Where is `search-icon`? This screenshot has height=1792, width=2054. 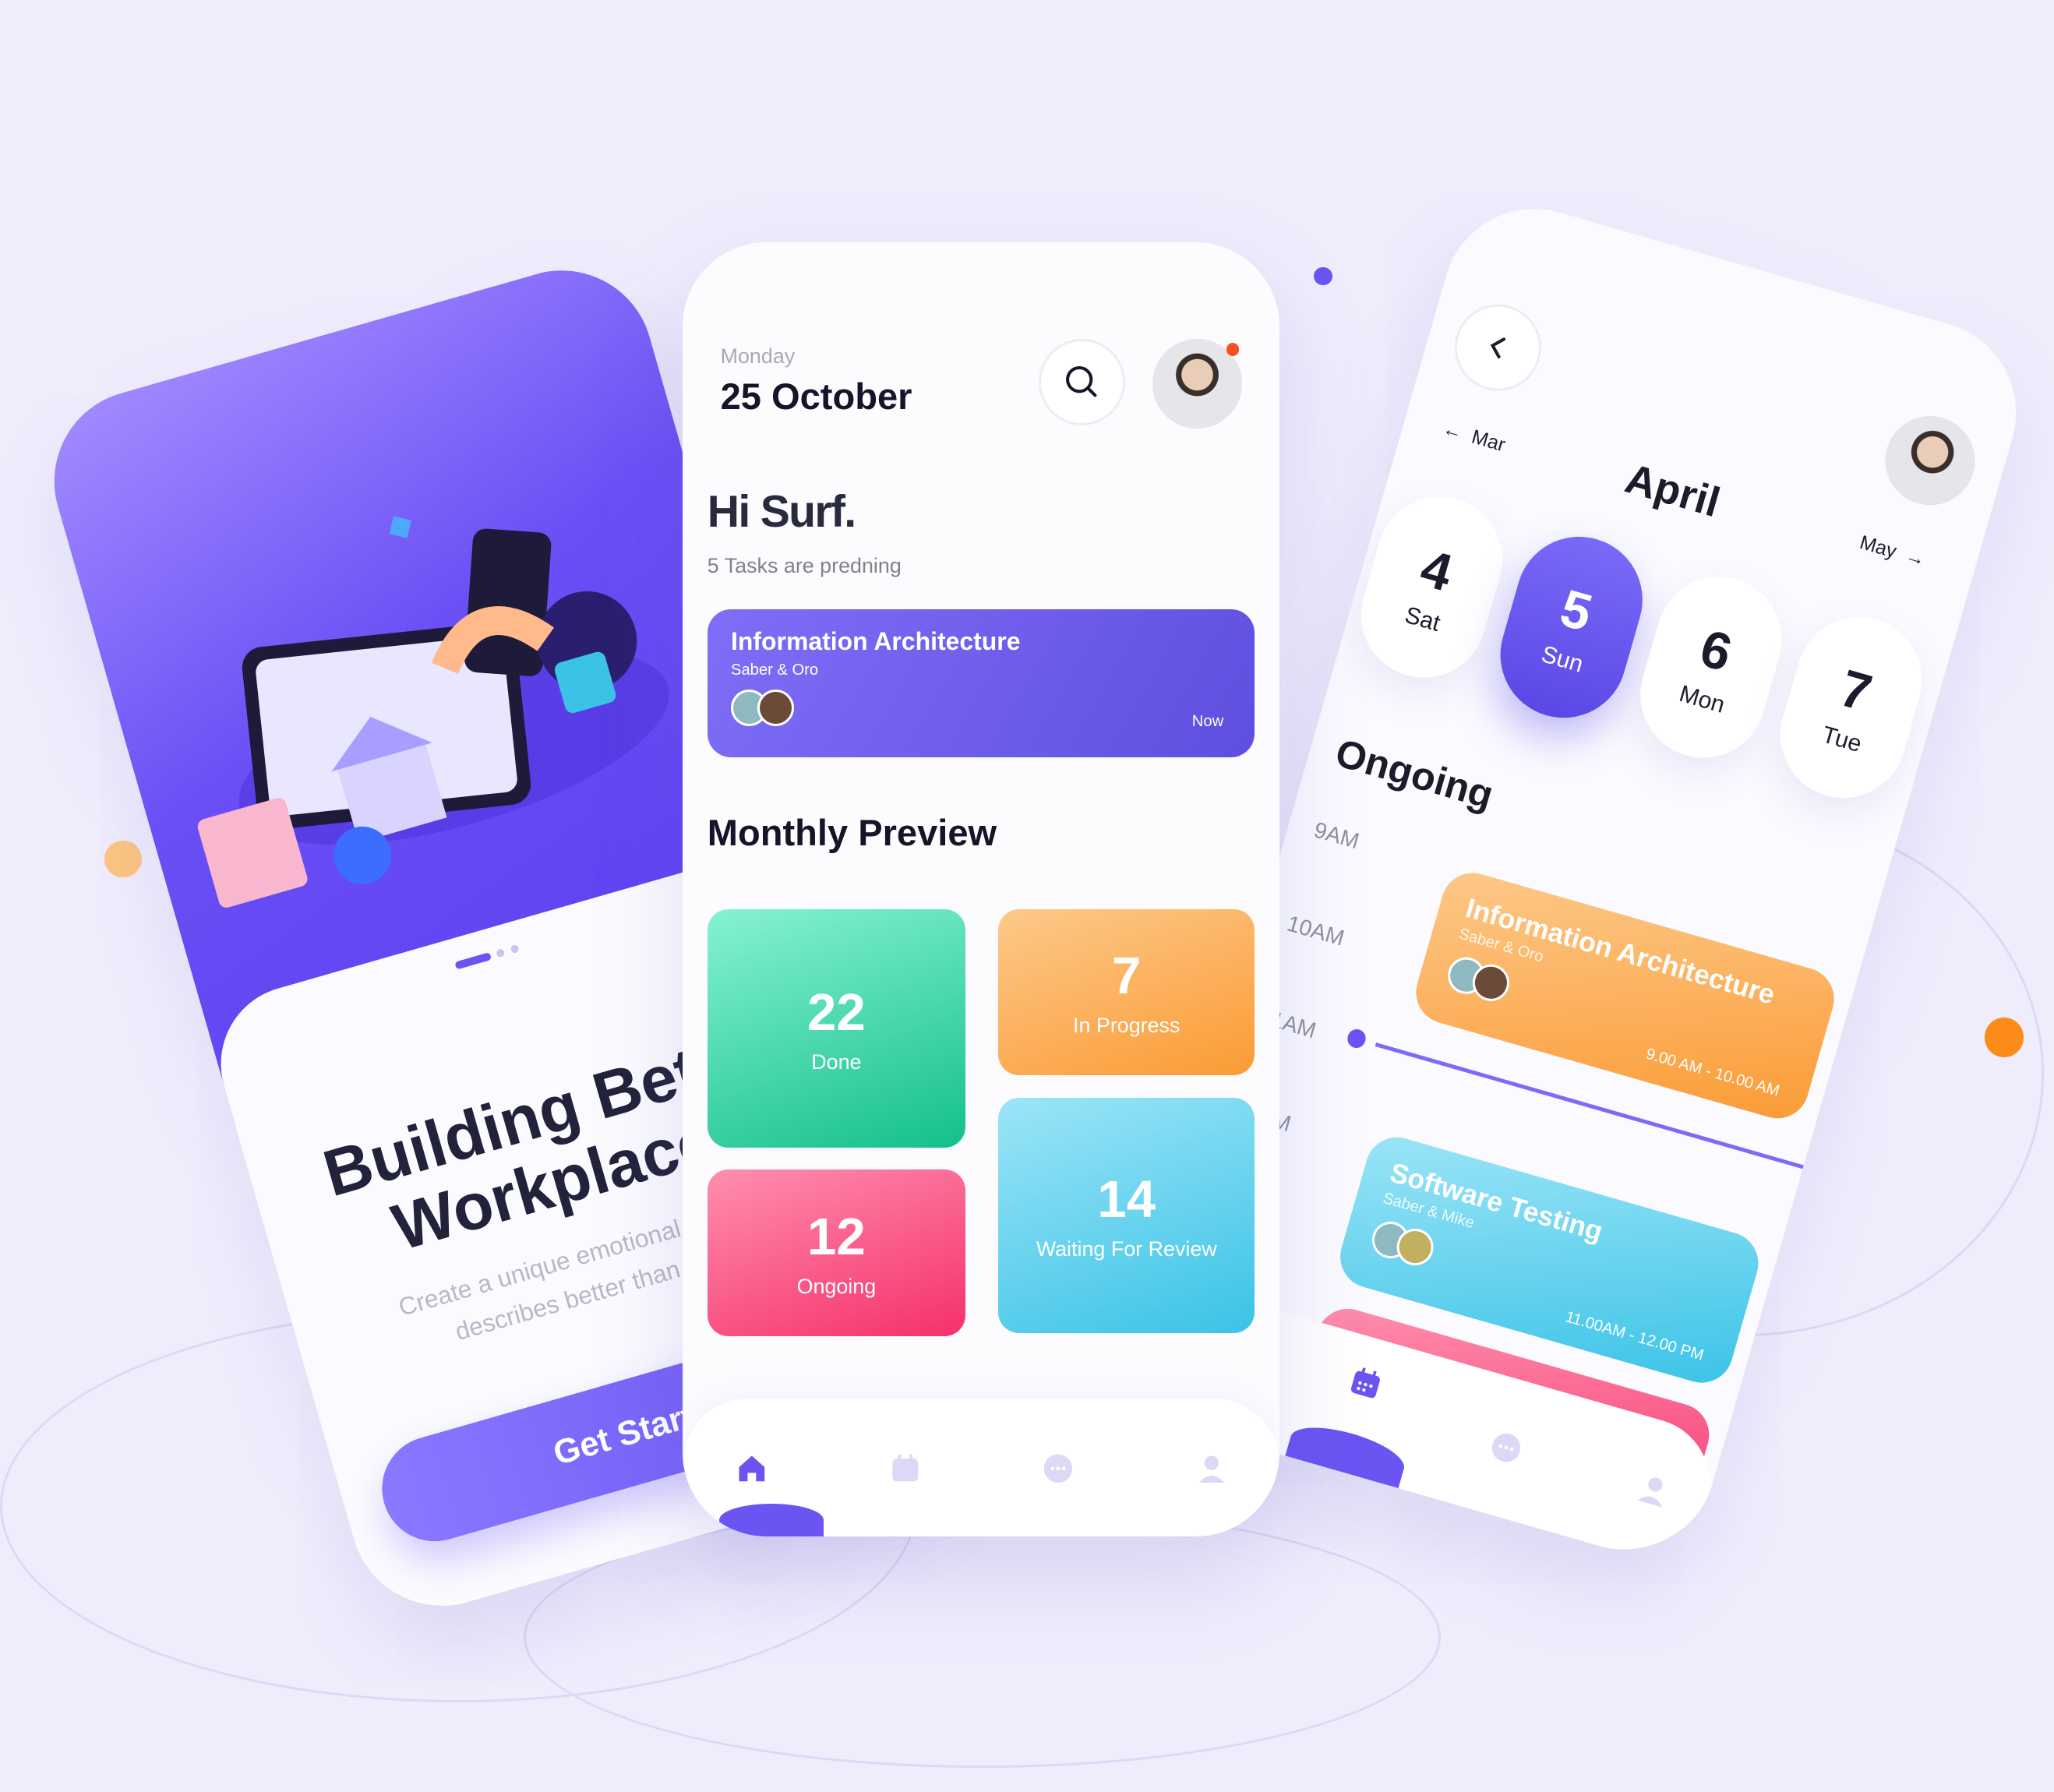 search-icon is located at coordinates (1082, 381).